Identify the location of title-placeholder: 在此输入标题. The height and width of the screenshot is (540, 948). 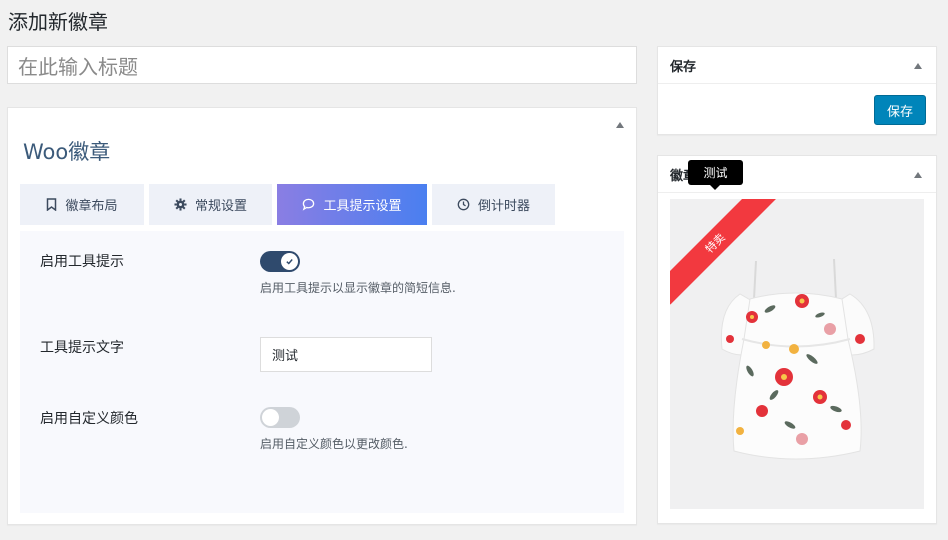
(78, 66).